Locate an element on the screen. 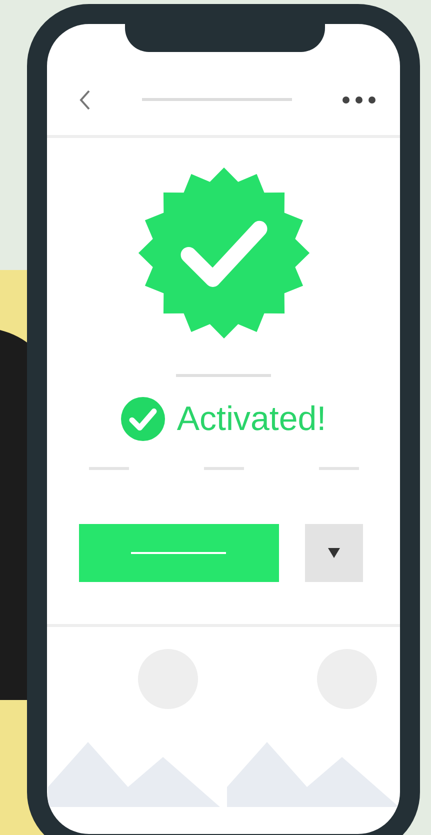 The height and width of the screenshot is (835, 431). check-circle-icon is located at coordinates (142, 419).